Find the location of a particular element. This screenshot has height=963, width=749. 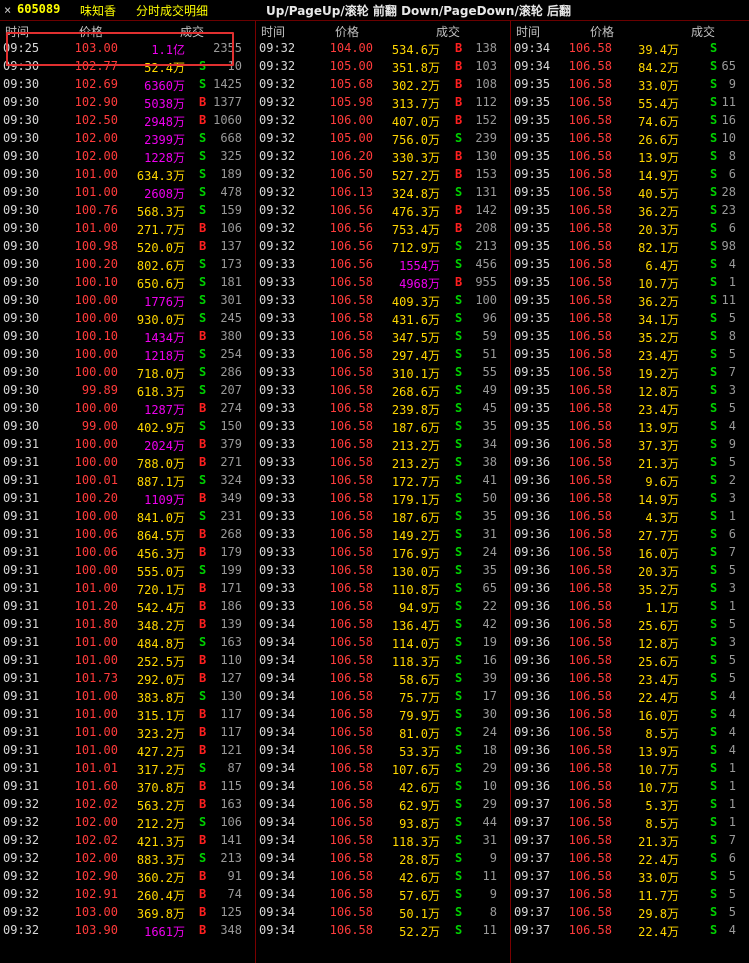

trade-row: 09:31 100.06 864.5万 B 268 is located at coordinates (127, 534).